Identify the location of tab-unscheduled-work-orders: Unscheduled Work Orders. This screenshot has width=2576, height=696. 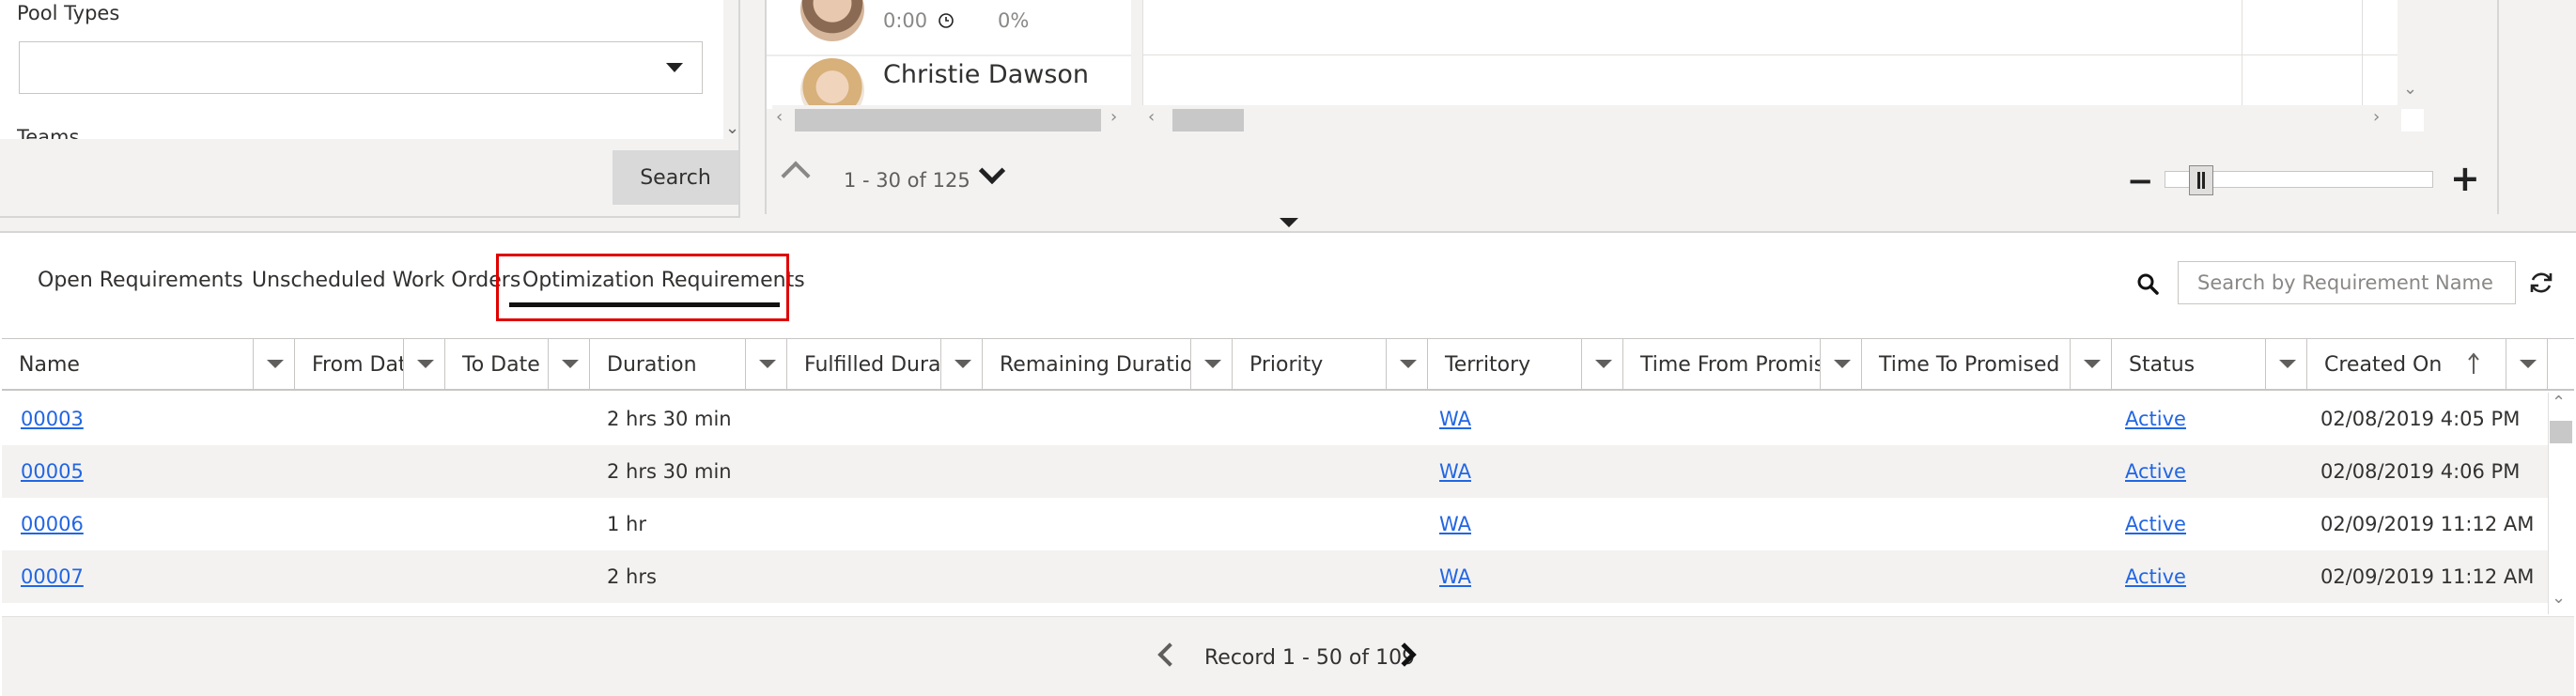
(386, 280).